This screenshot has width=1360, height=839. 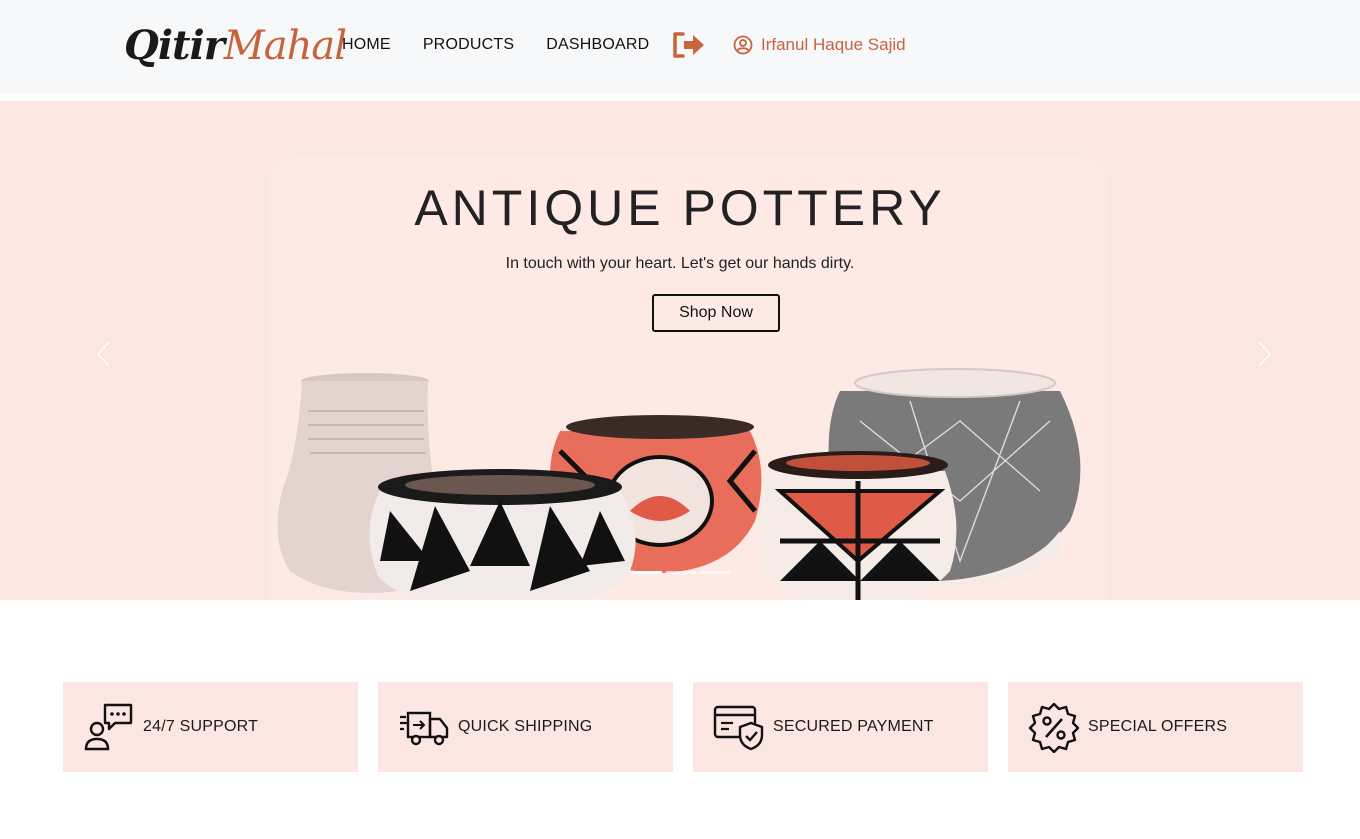 I want to click on sign-out-icon, so click(x=689, y=45).